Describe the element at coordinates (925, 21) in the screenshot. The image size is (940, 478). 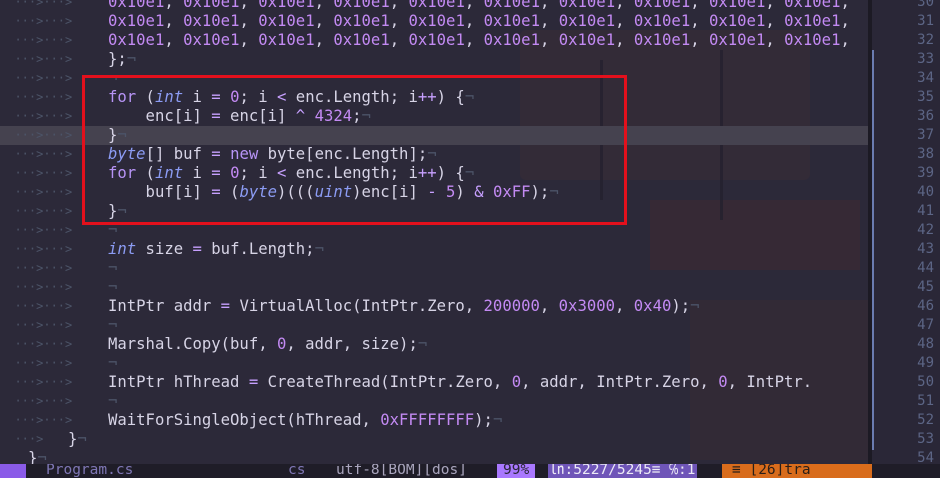
I see `line-number: 31` at that location.